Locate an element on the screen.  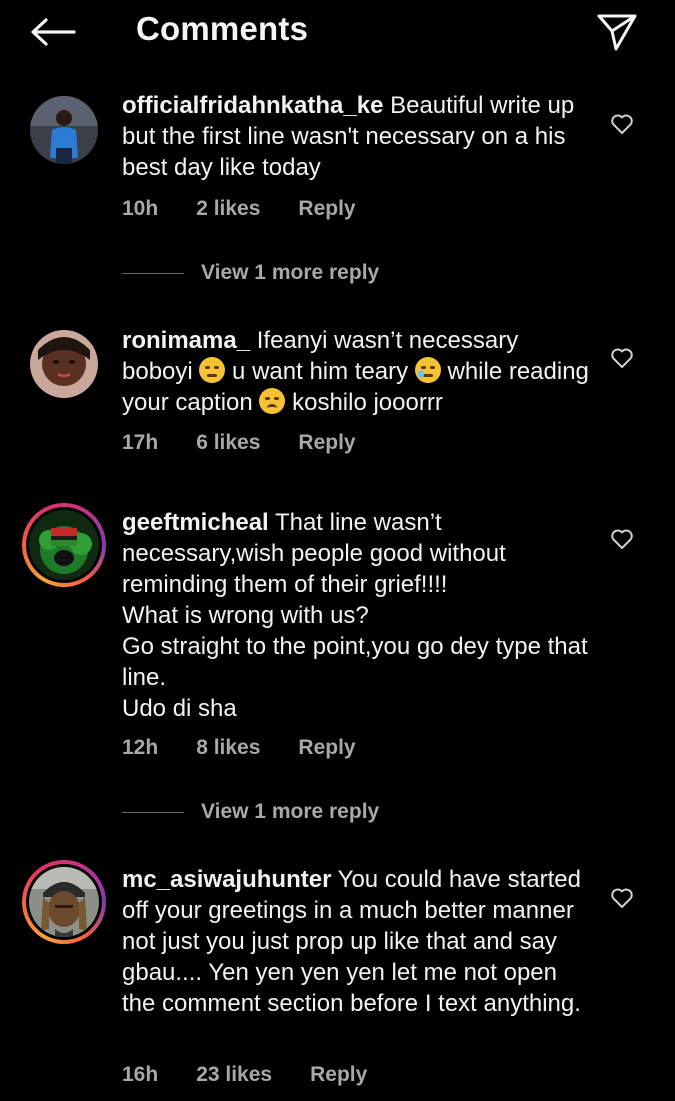
comment-meta: 17h 6 likes Reply is located at coordinates (239, 443).